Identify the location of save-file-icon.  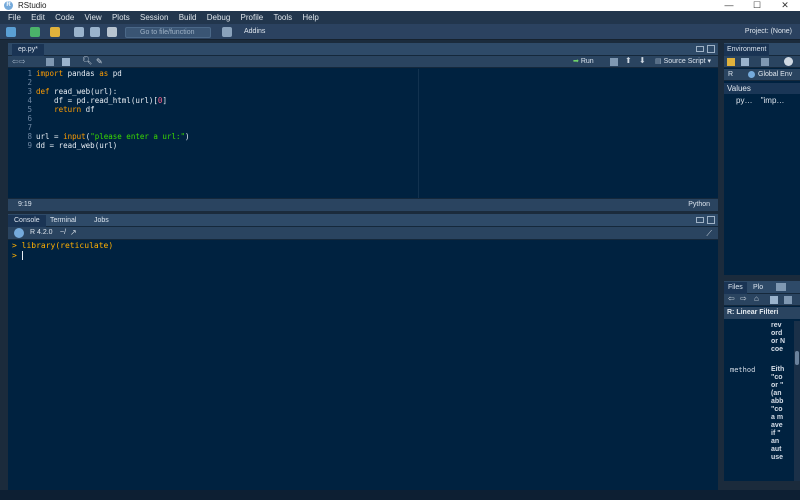
(66, 62).